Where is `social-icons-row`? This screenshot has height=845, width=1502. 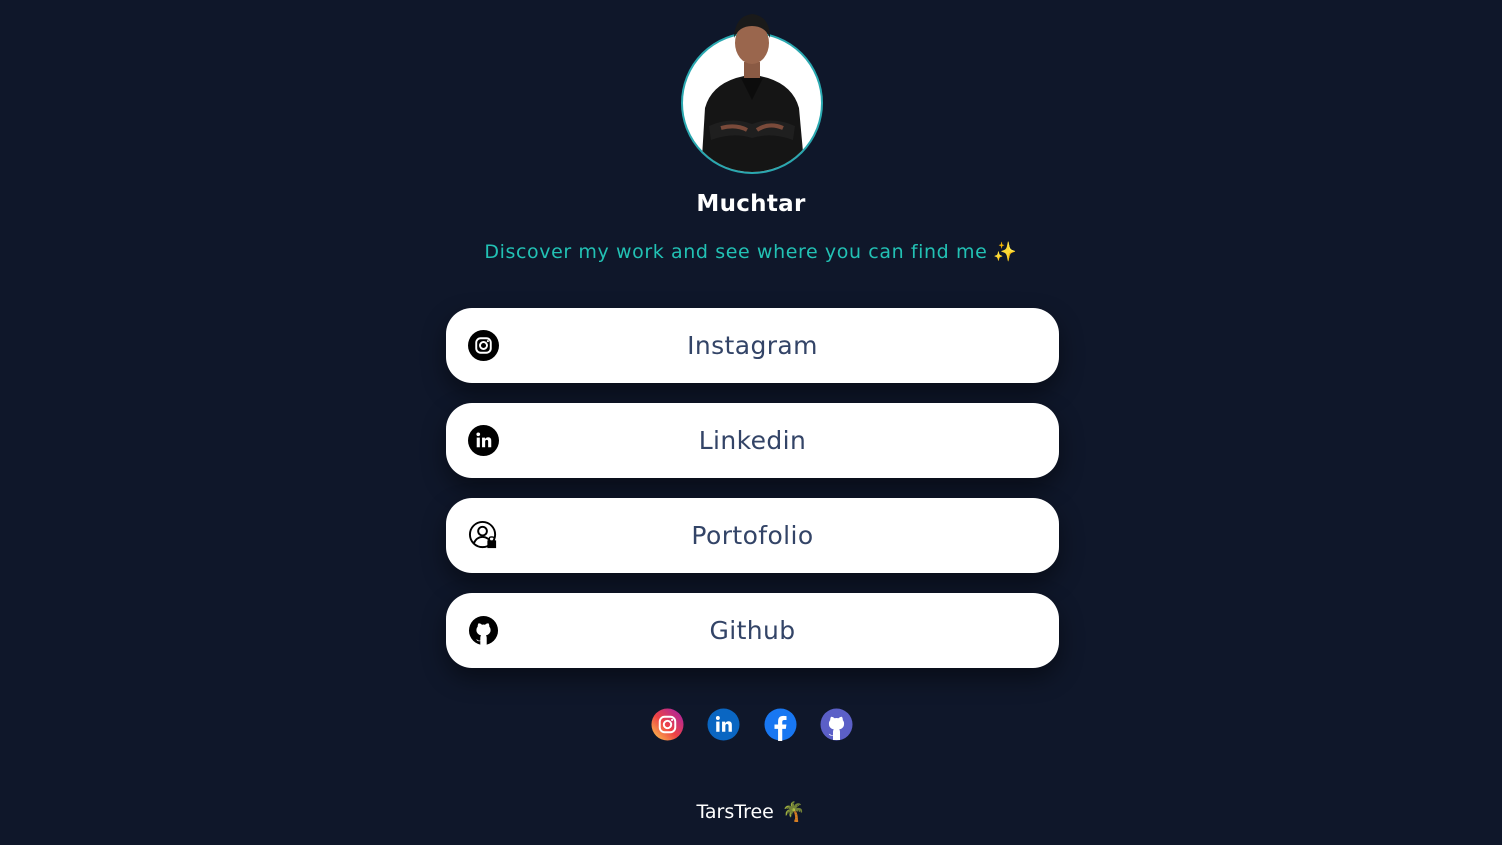 social-icons-row is located at coordinates (752, 724).